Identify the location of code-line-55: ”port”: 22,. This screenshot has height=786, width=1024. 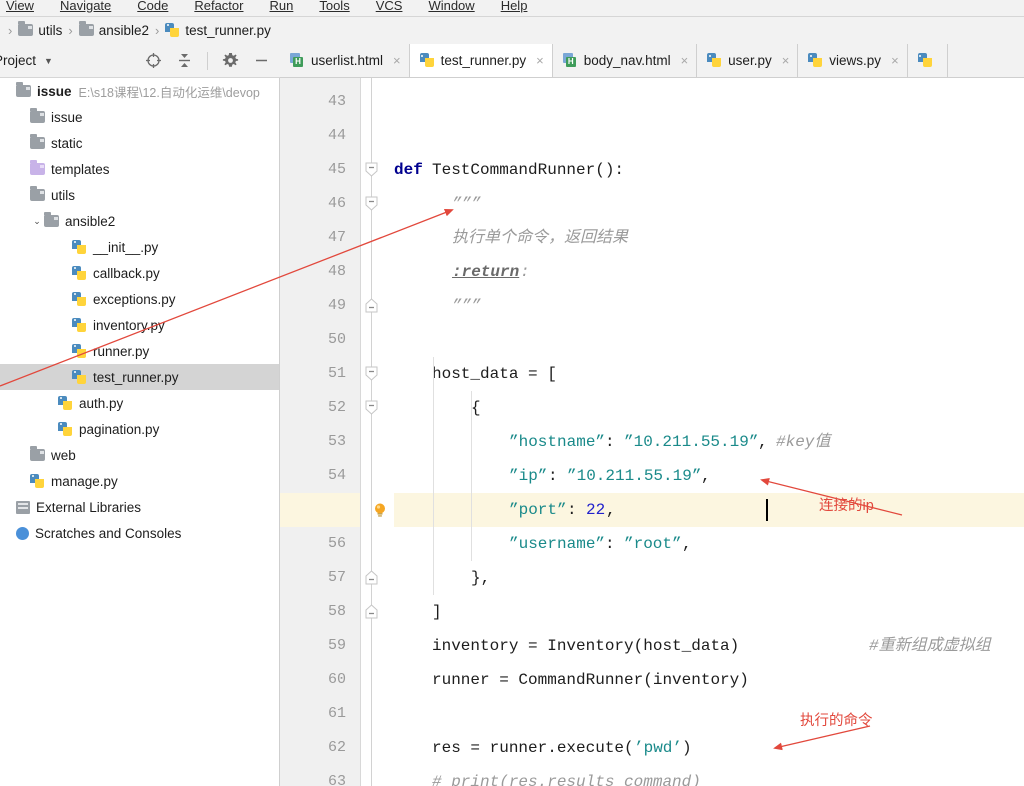
(709, 510).